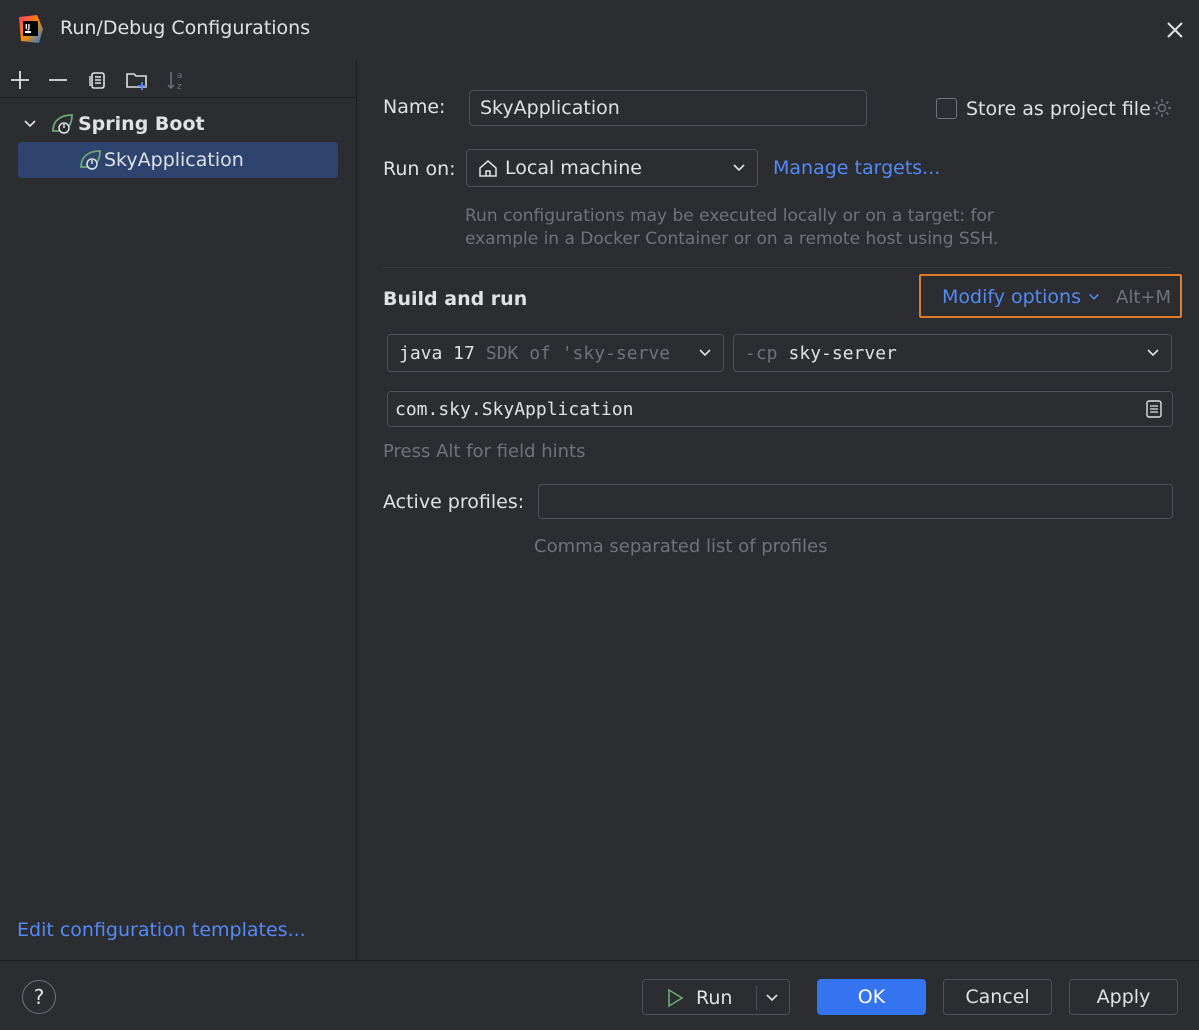  What do you see at coordinates (599, 960) in the screenshot?
I see `footer-divider` at bounding box center [599, 960].